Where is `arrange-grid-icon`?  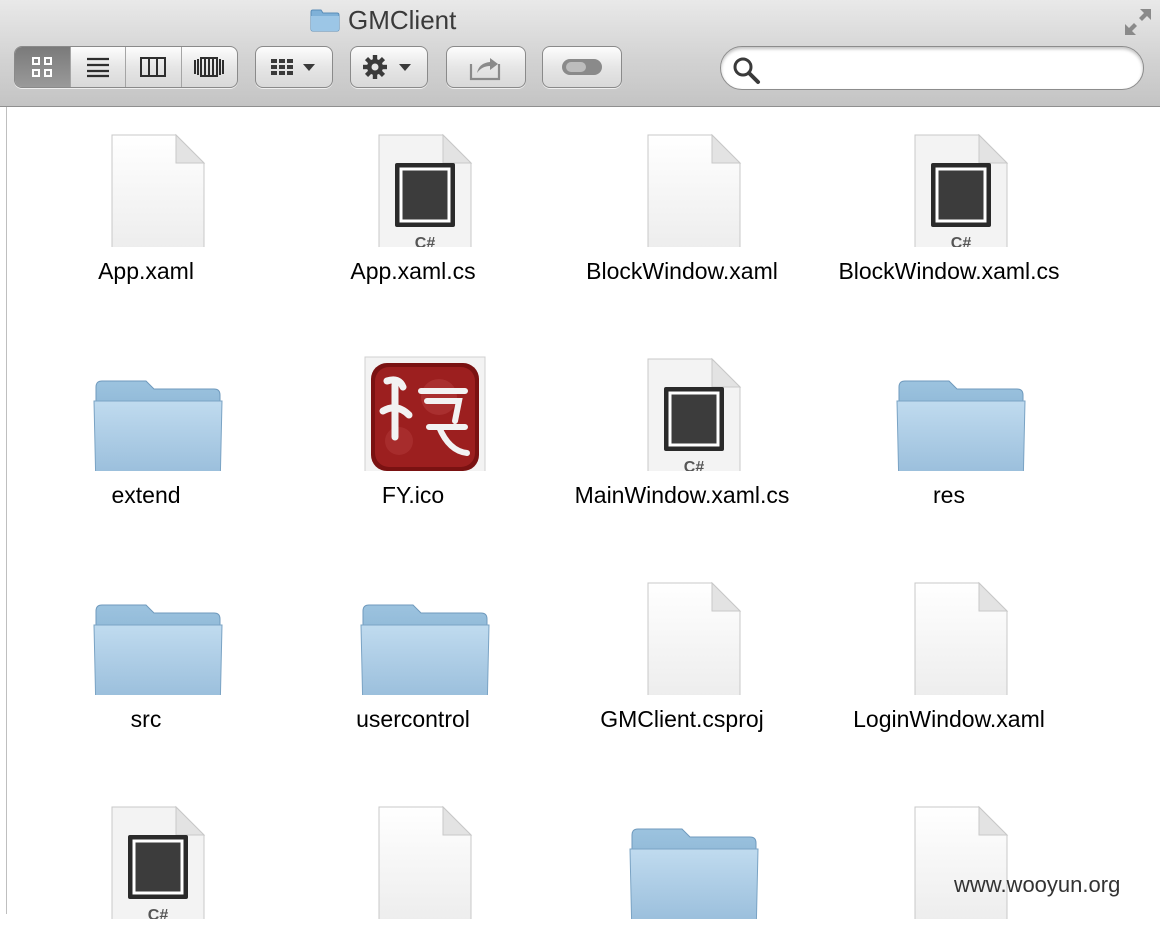
arrange-grid-icon is located at coordinates (293, 67).